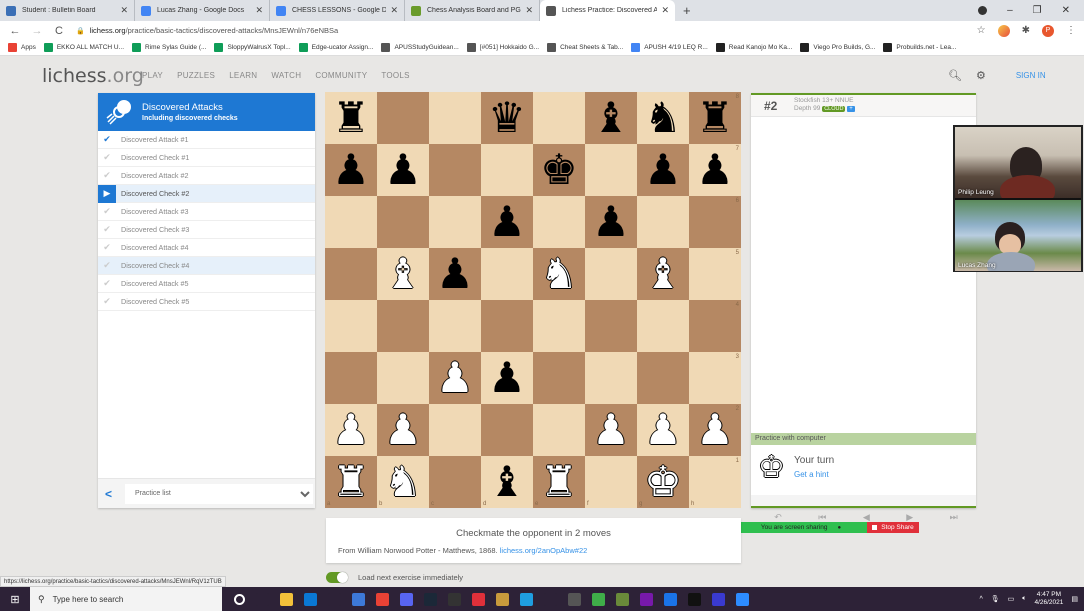 The image size is (1084, 611). Describe the element at coordinates (15, 599) in the screenshot. I see `windows-start-icon: ⊞` at that location.